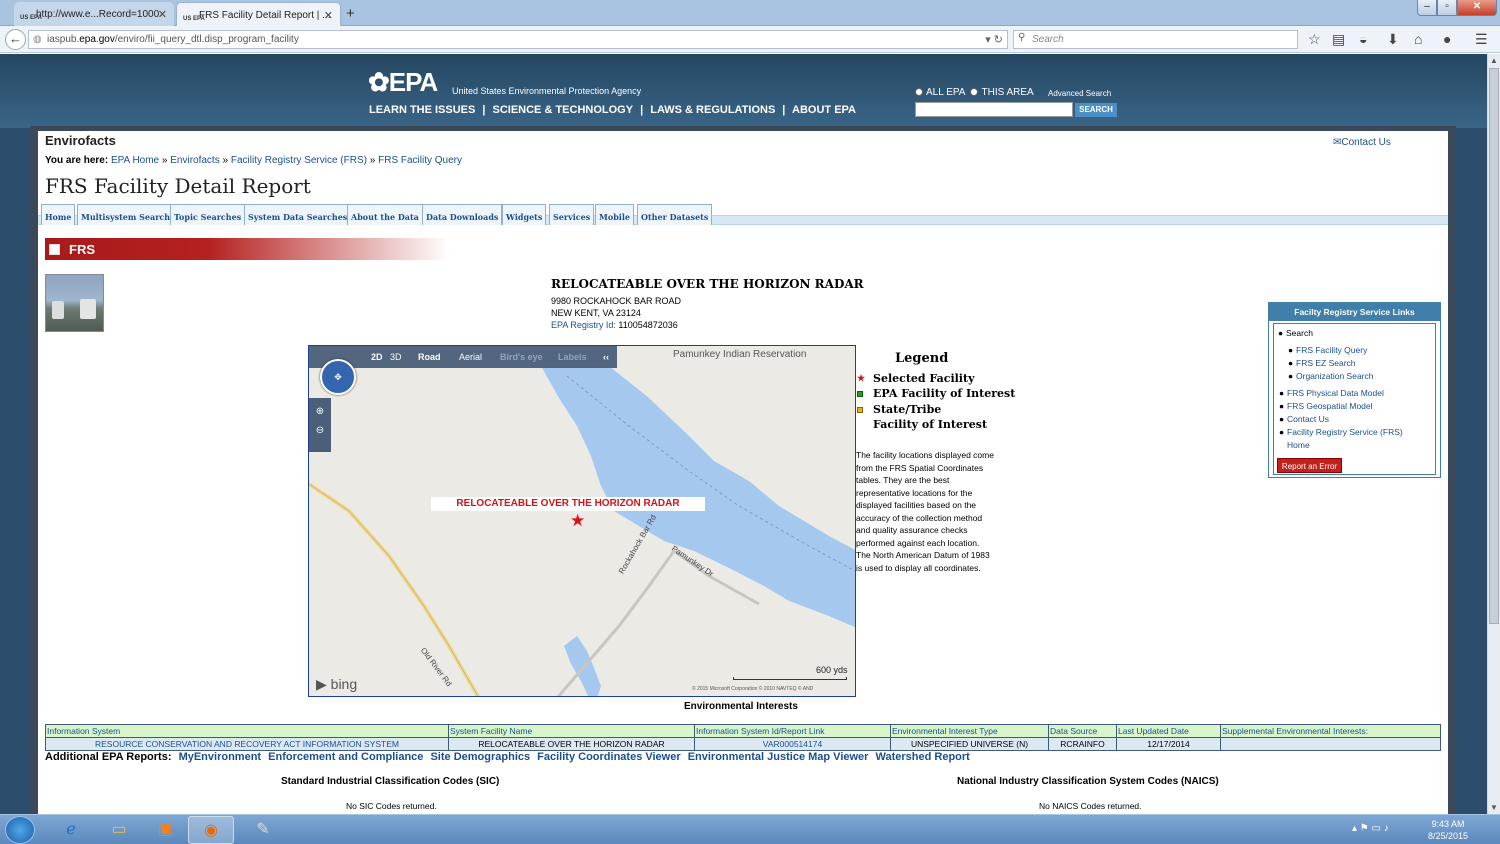 The height and width of the screenshot is (844, 1500). Describe the element at coordinates (524, 214) in the screenshot. I see `tab-widgets: Widgets` at that location.